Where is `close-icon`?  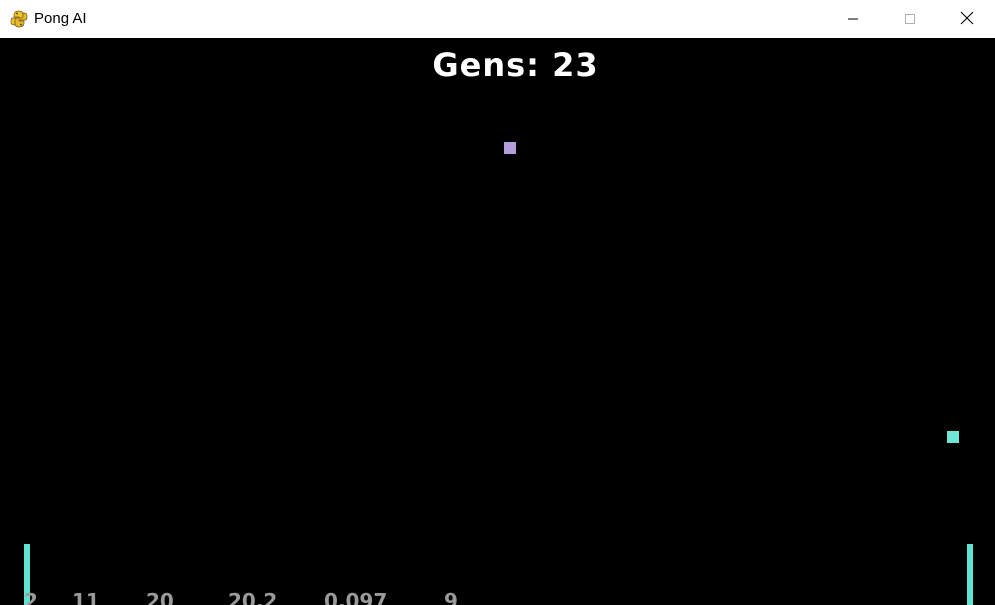
close-icon is located at coordinates (967, 19).